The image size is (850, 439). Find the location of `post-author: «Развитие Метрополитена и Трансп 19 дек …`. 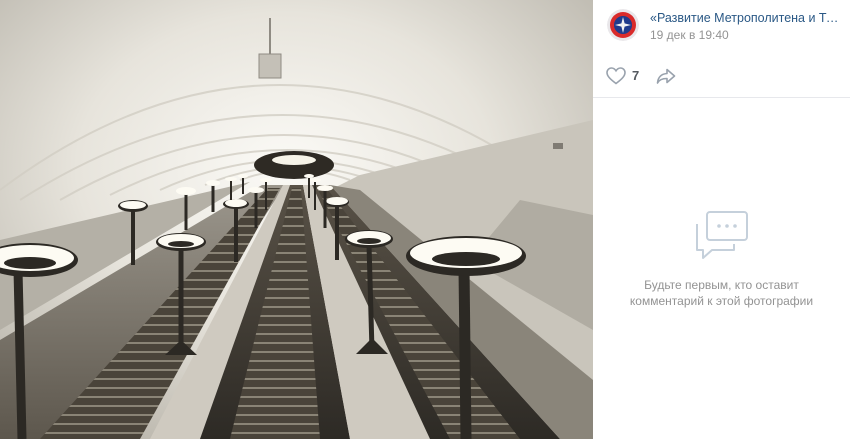

post-author: «Развитие Метрополитена и Трансп 19 дек … is located at coordinates (721, 22).